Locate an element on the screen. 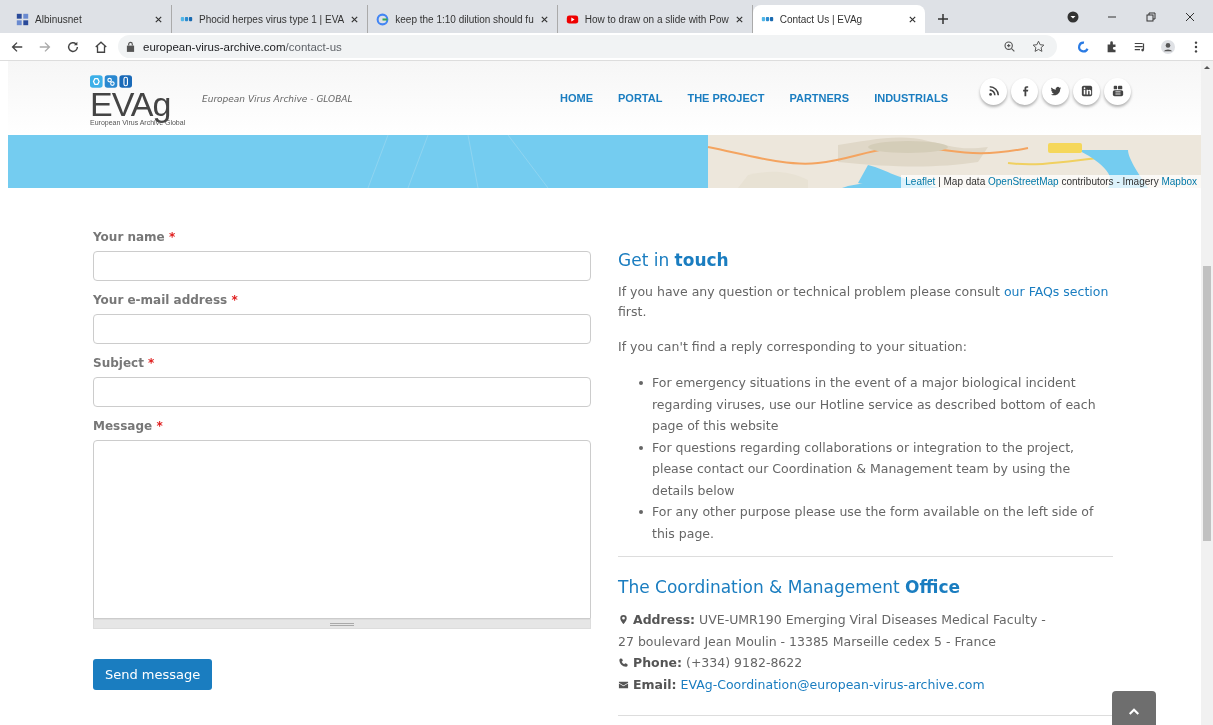  browser-tab: Contact Us | EVAg is located at coordinates (838, 19).